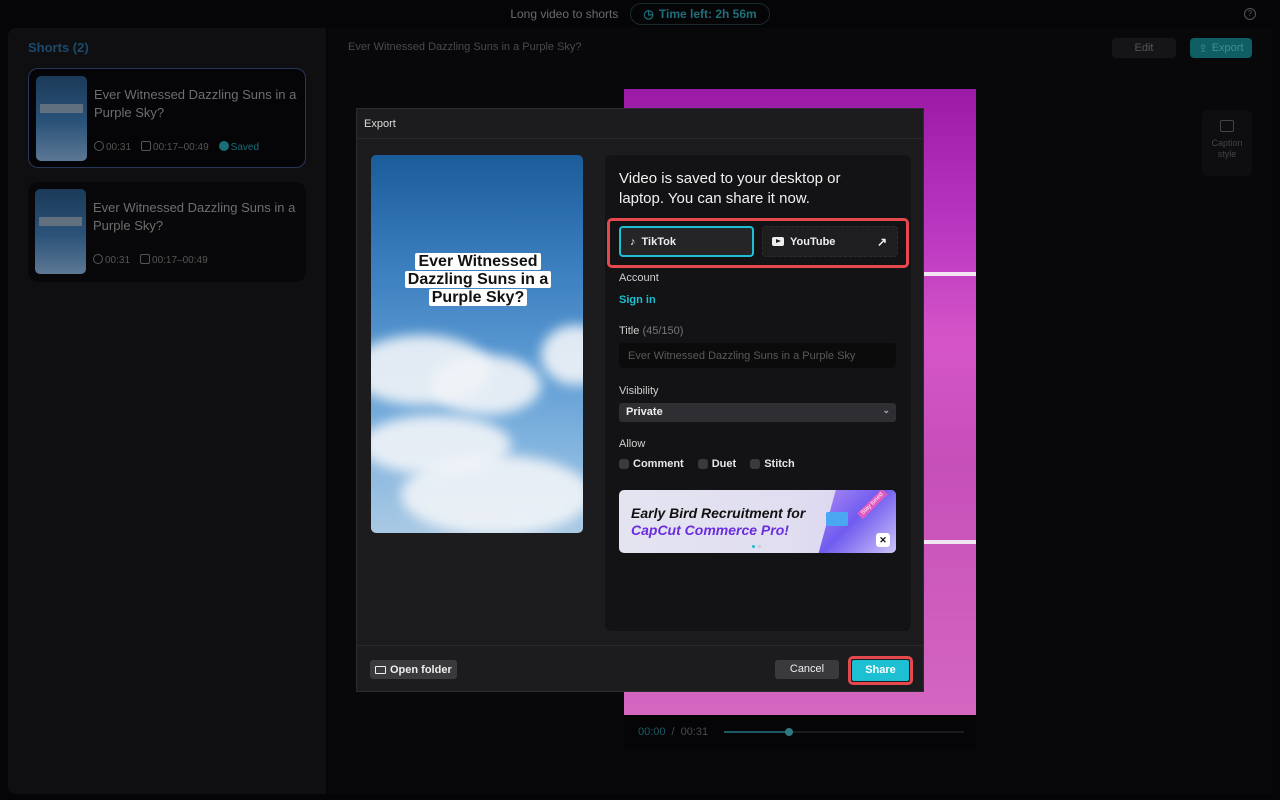  I want to click on dialog-title: Export, so click(640, 124).